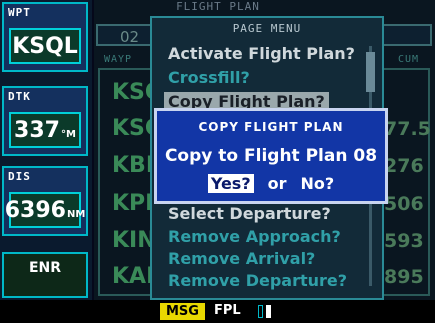  Describe the element at coordinates (409, 59) in the screenshot. I see `distance-column-header: CUM` at that location.